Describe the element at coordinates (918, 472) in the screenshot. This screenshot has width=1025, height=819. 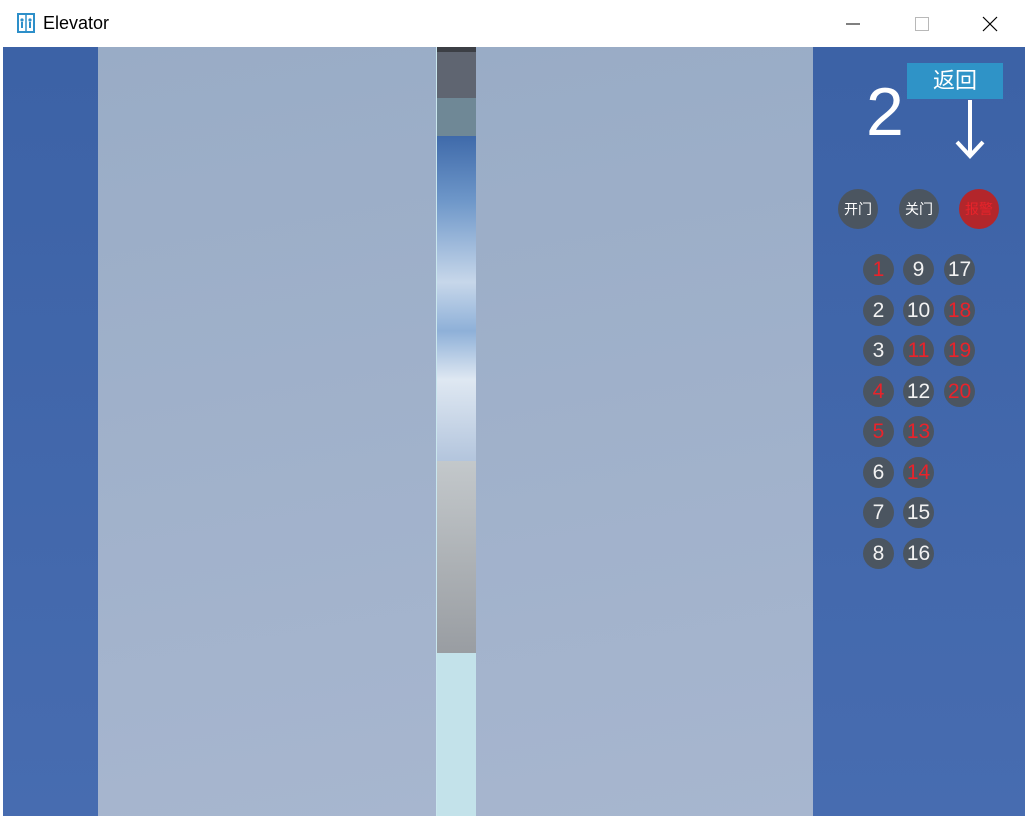
I see `floor-button-14: 14` at that location.